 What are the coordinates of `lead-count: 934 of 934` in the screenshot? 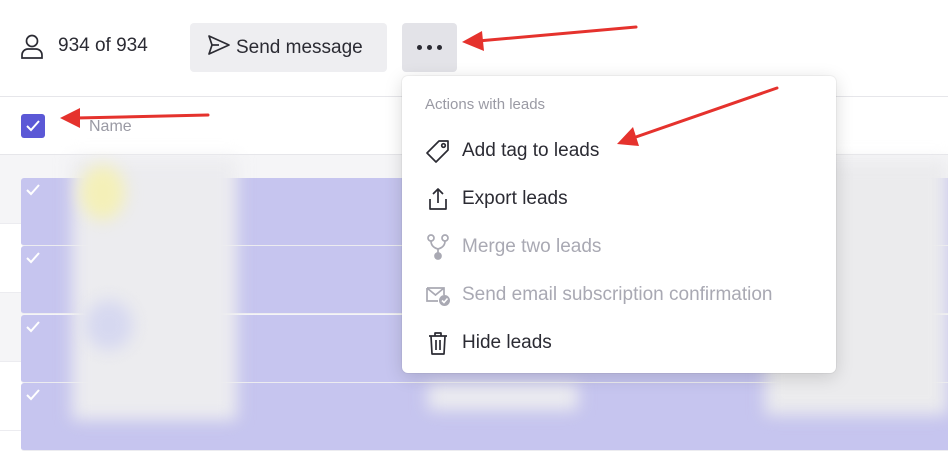 It's located at (84, 46).